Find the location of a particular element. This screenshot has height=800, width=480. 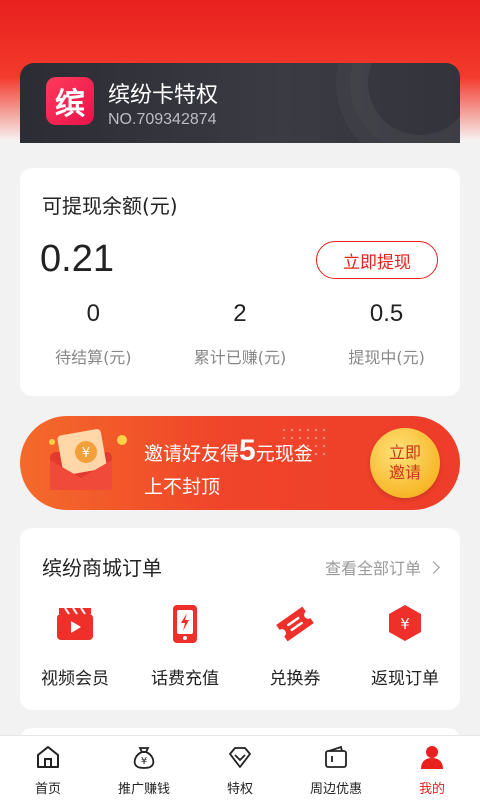

stat-label: 提现中(元) is located at coordinates (386, 357).